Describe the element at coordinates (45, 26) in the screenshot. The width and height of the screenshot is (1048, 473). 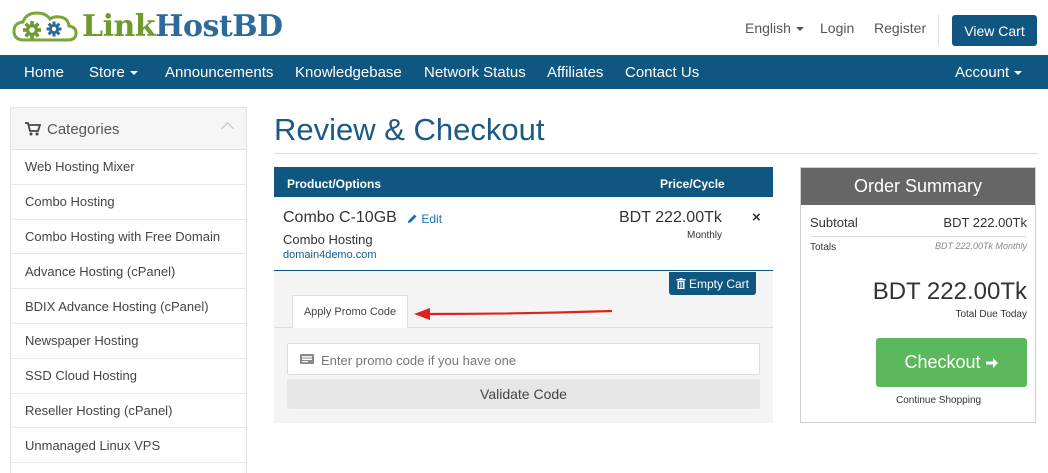
I see `cloud-gear-icon` at that location.